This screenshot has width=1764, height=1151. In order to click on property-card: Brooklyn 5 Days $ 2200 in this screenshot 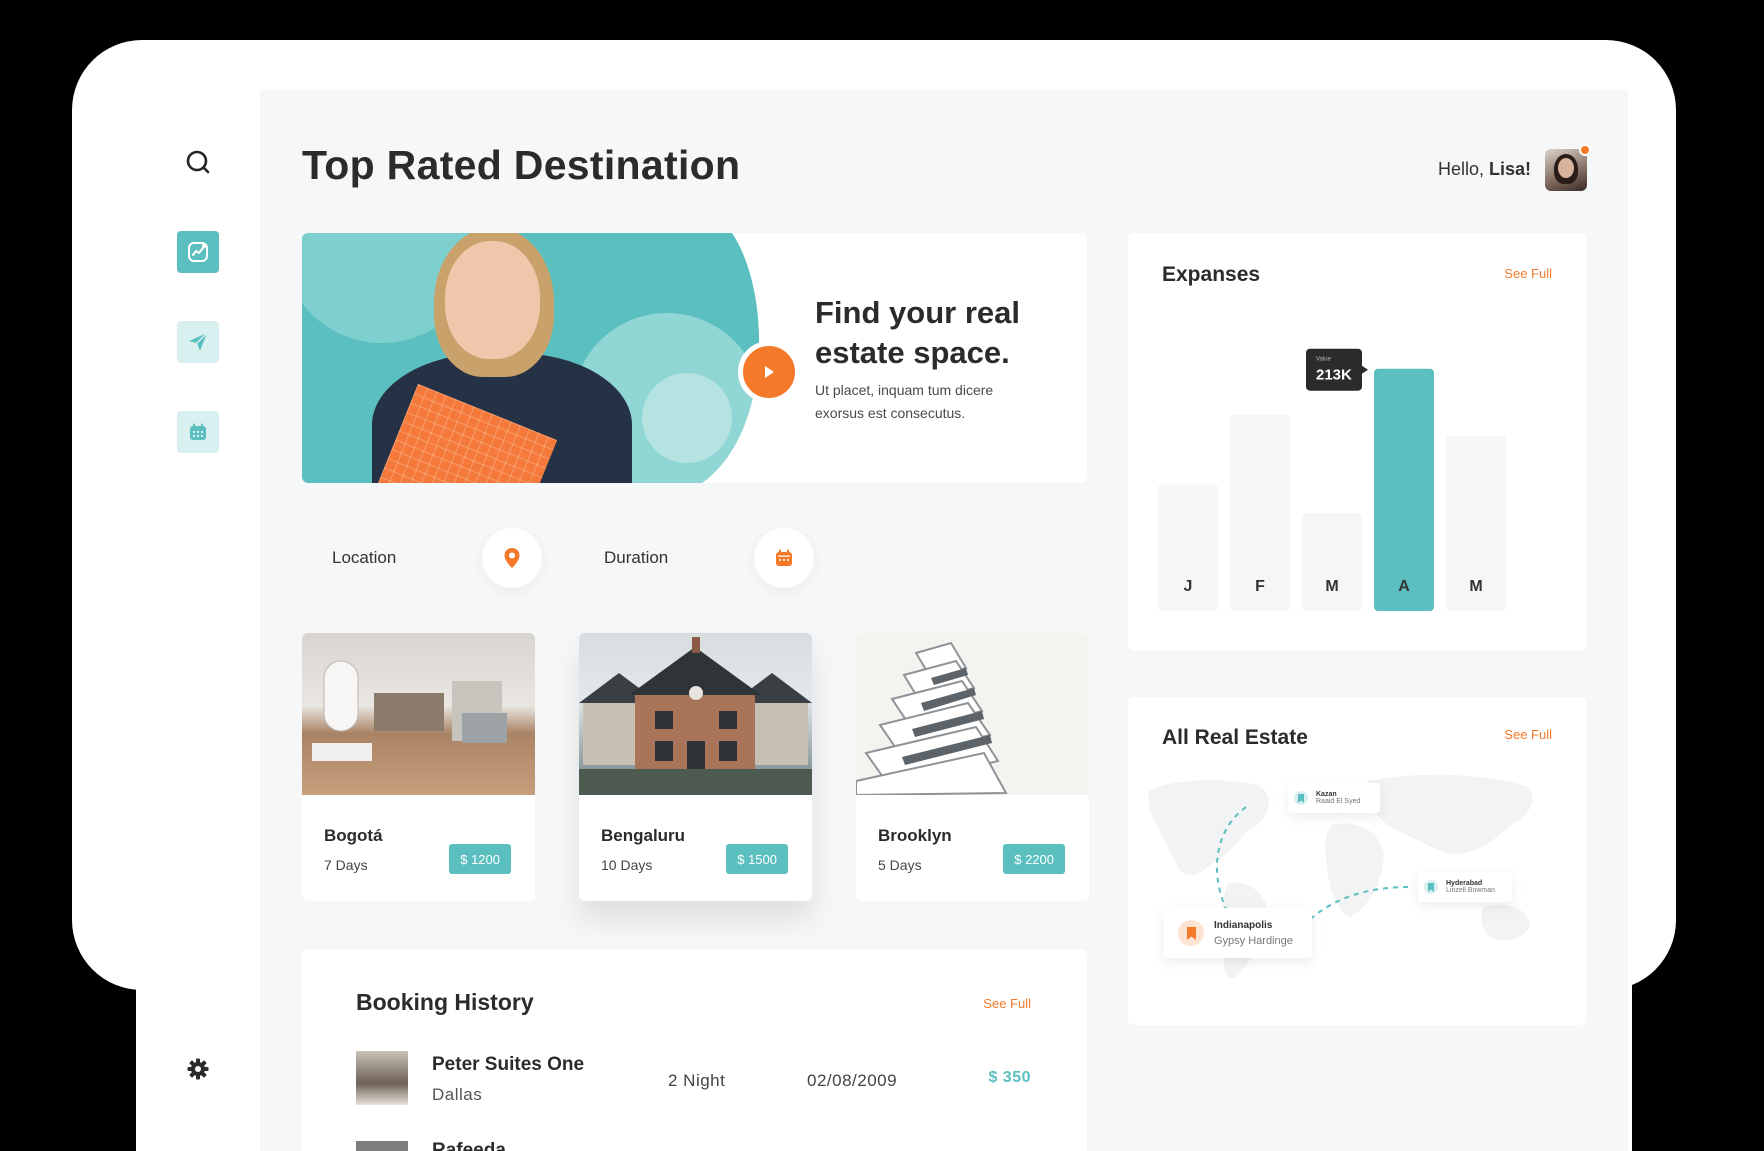, I will do `click(972, 767)`.